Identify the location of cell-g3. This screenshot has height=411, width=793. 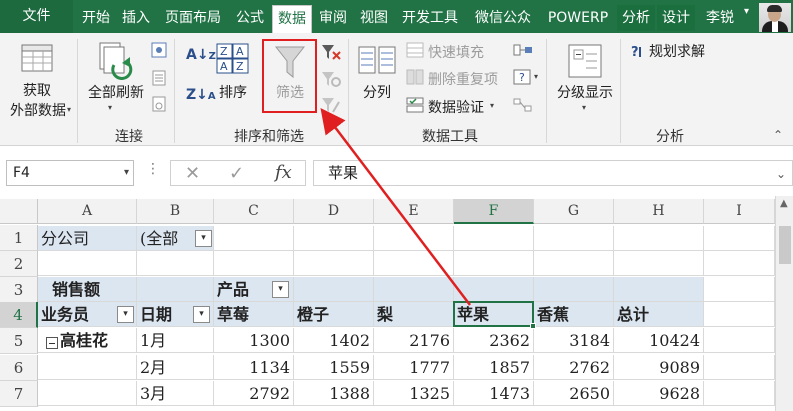
(574, 289).